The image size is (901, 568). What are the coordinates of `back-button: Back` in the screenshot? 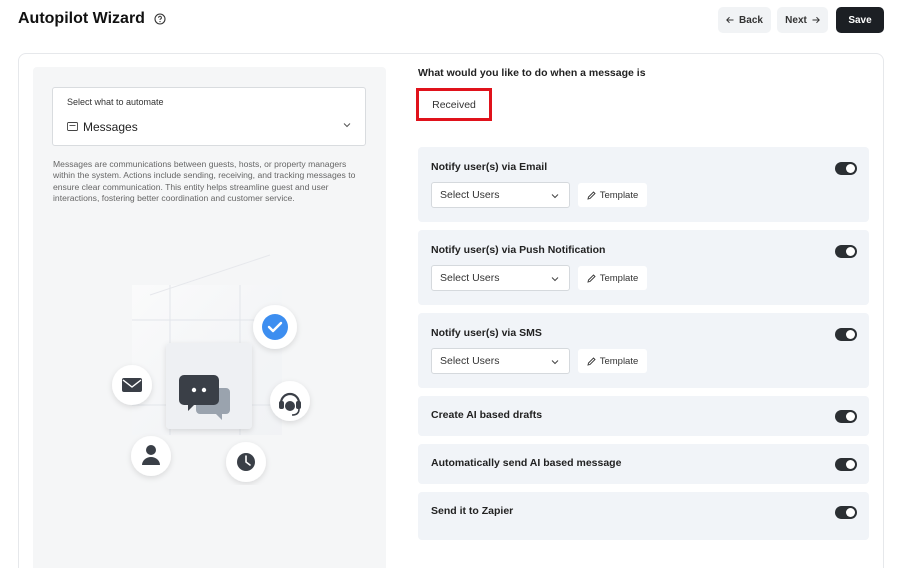 It's located at (744, 20).